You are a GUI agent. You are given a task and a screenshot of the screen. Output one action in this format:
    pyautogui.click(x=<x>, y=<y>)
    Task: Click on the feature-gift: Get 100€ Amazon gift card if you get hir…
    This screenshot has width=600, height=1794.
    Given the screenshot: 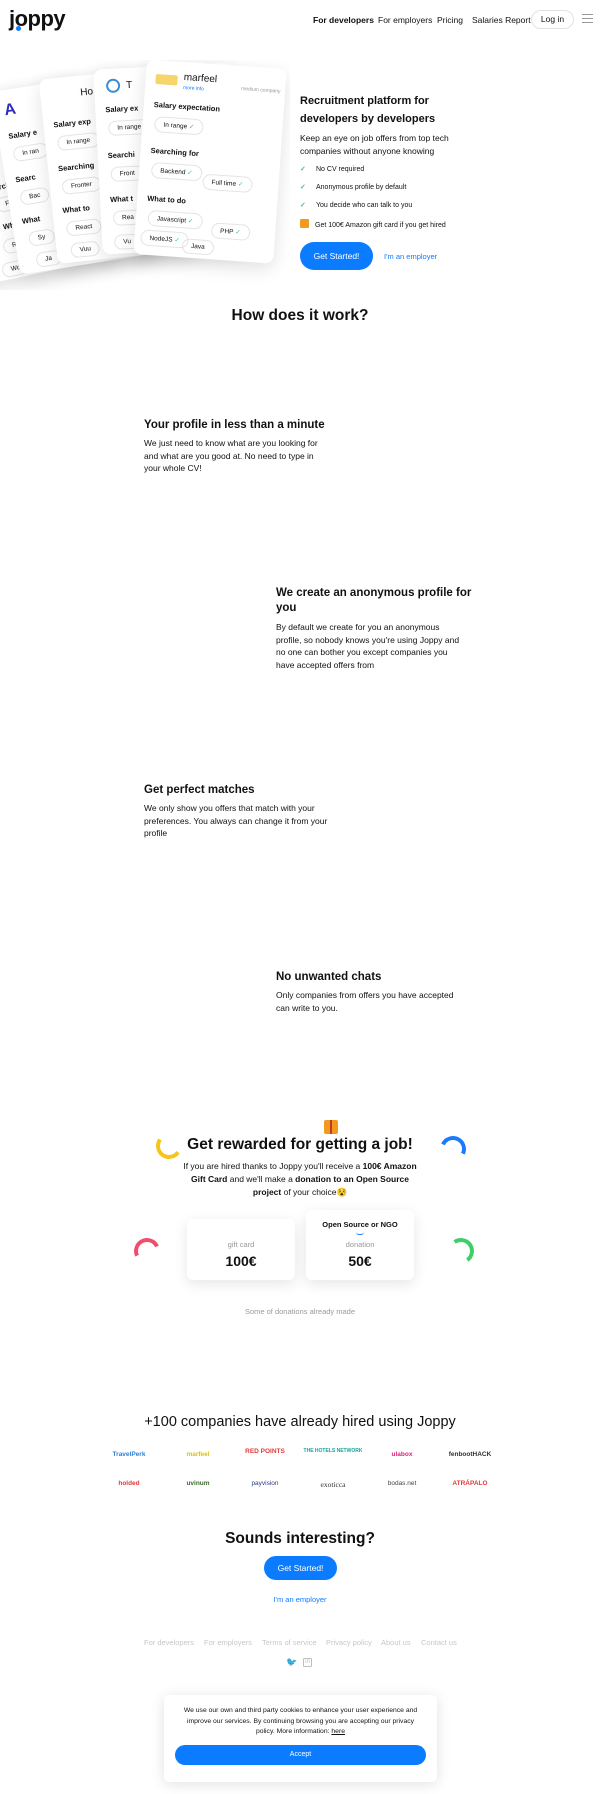 What is the action you would take?
    pyautogui.click(x=373, y=224)
    